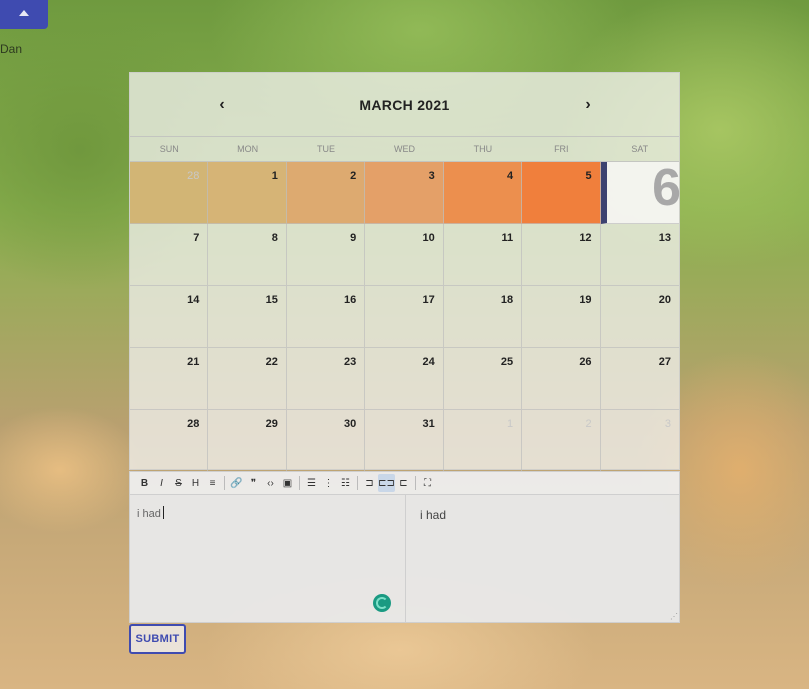  What do you see at coordinates (161, 483) in the screenshot?
I see `italic-icon: I` at bounding box center [161, 483].